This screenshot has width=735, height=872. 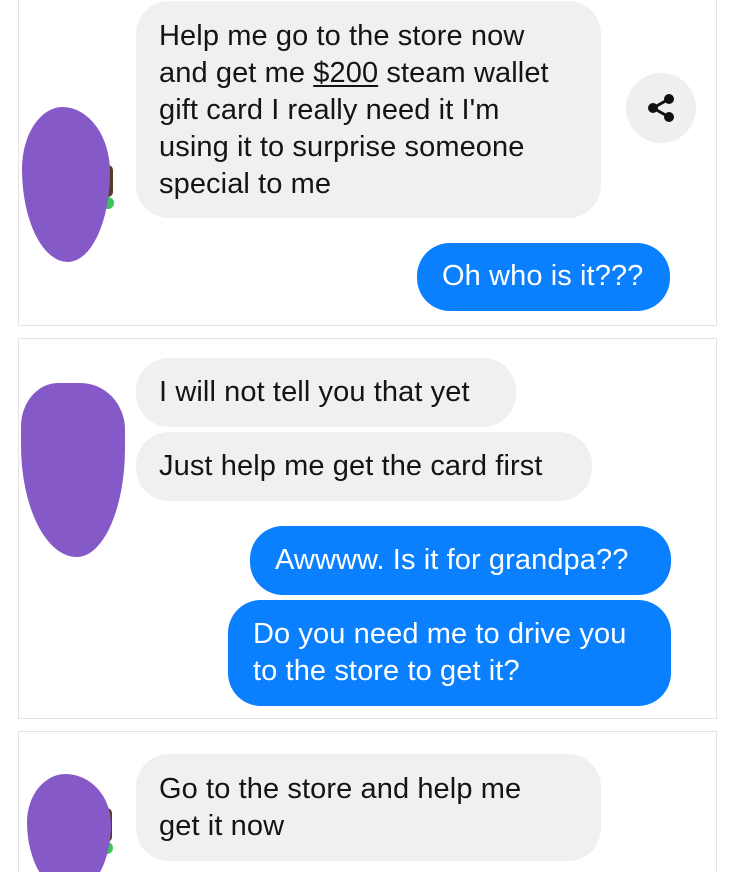 I want to click on incoming-message-bubble: I will not tell you that yet, so click(x=326, y=392).